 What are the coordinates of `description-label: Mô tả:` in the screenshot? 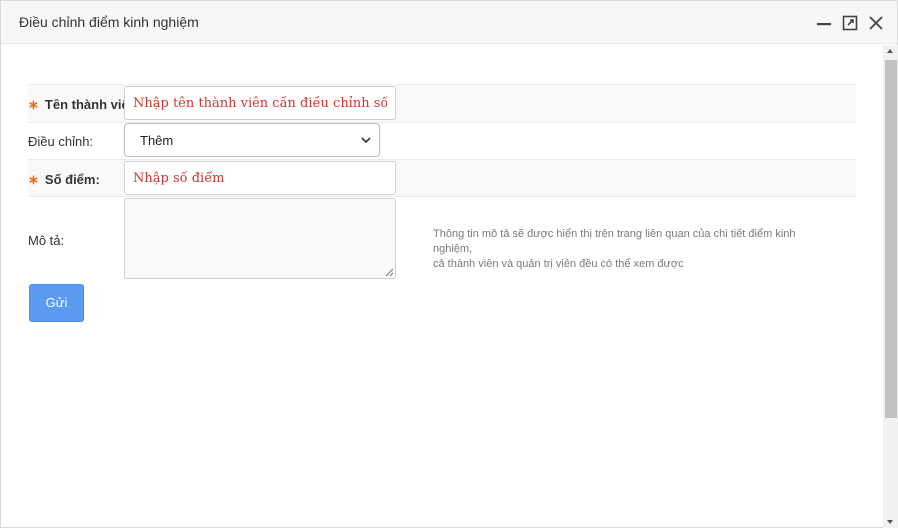 It's located at (46, 240).